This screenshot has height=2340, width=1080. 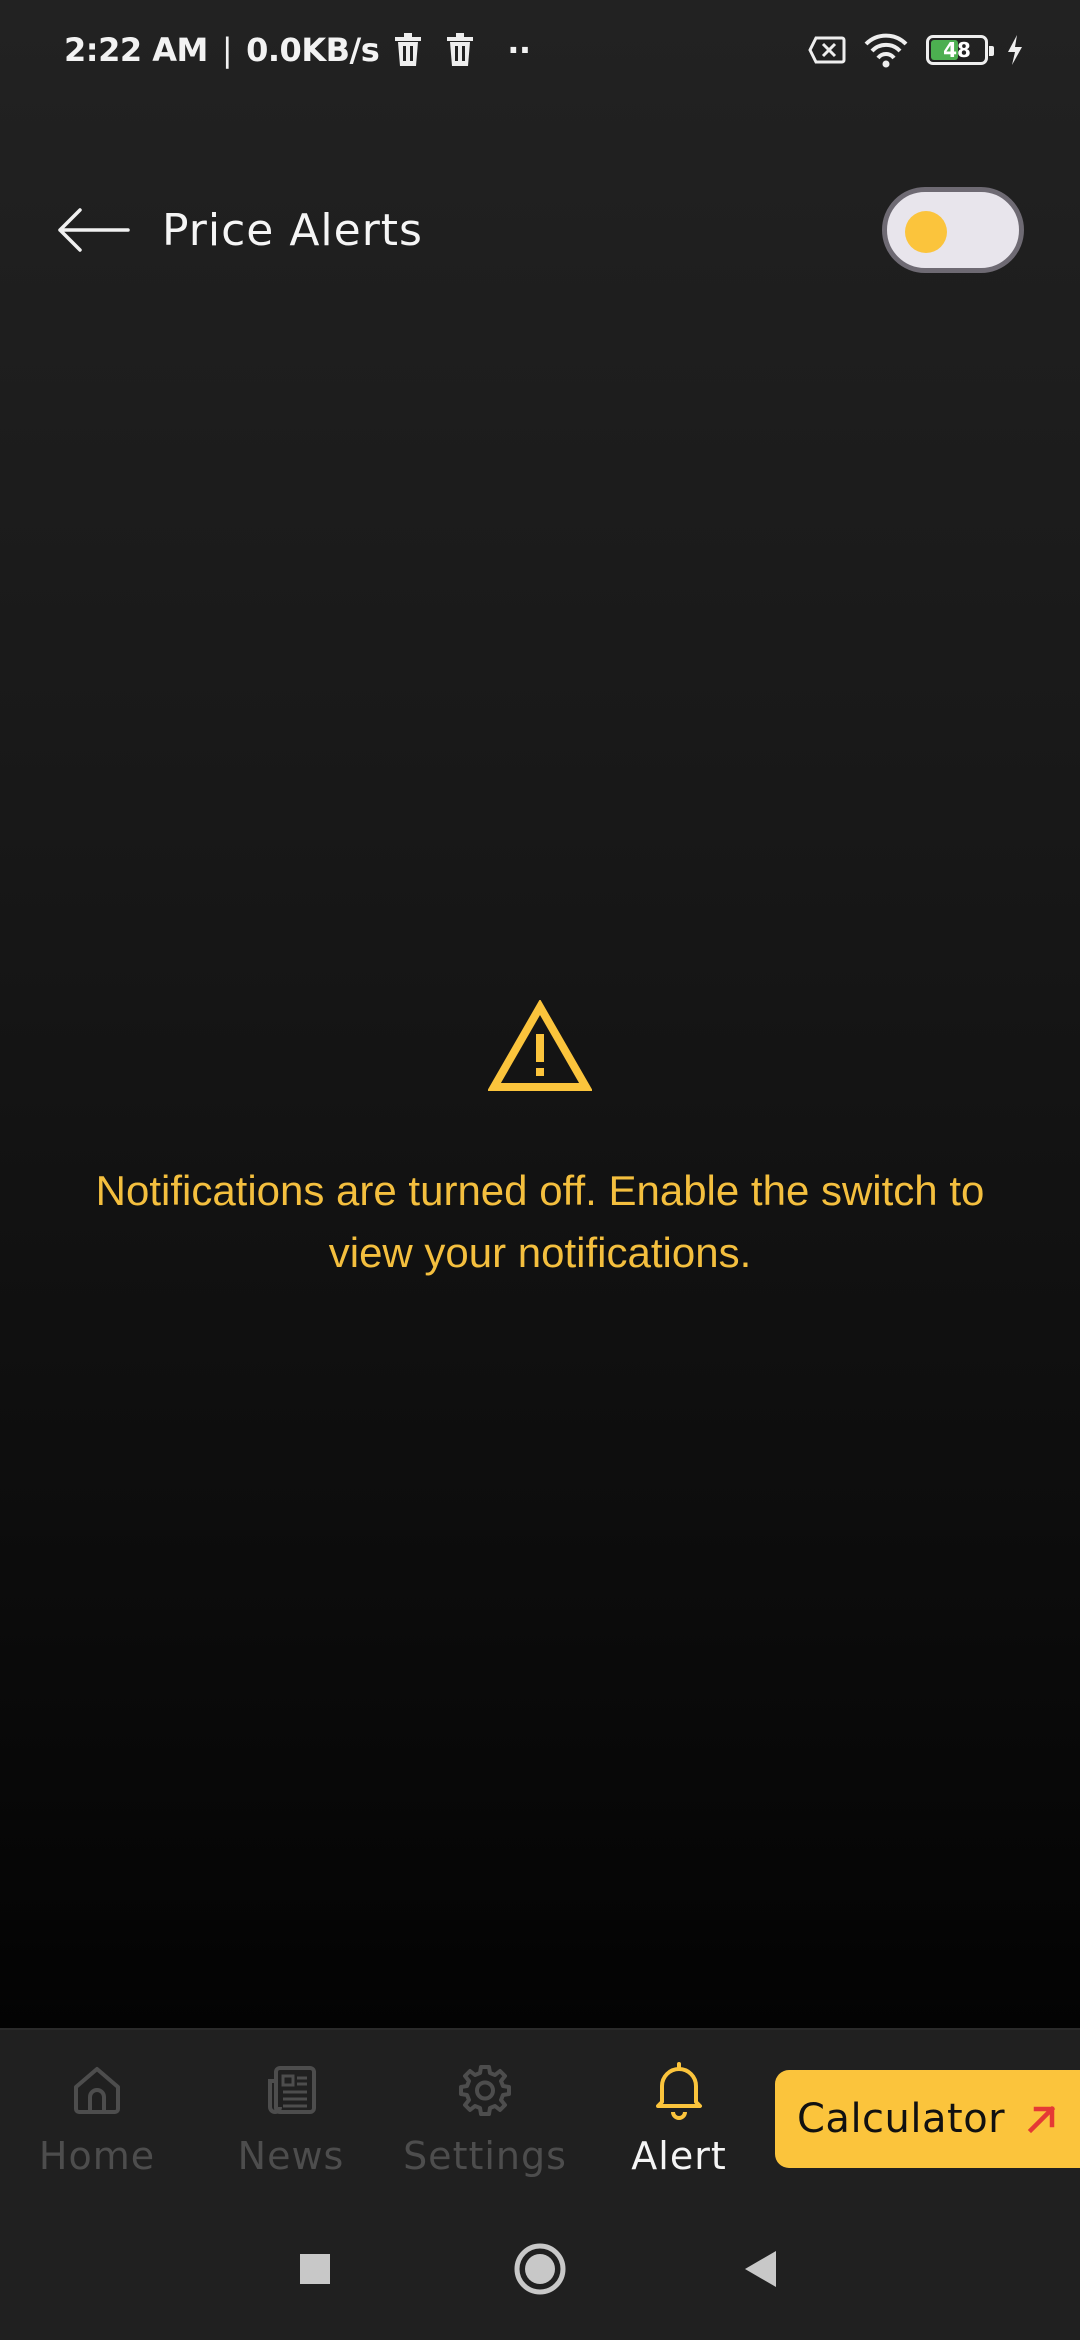 I want to click on charging-icon, so click(x=1015, y=50).